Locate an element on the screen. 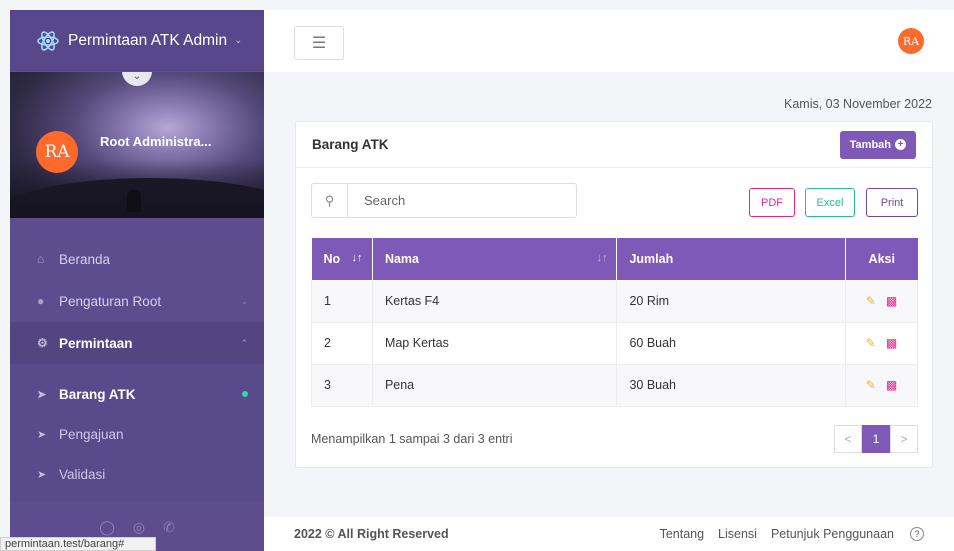 This screenshot has height=551, width=954. footer-link-lisensi: Lisensi is located at coordinates (737, 534).